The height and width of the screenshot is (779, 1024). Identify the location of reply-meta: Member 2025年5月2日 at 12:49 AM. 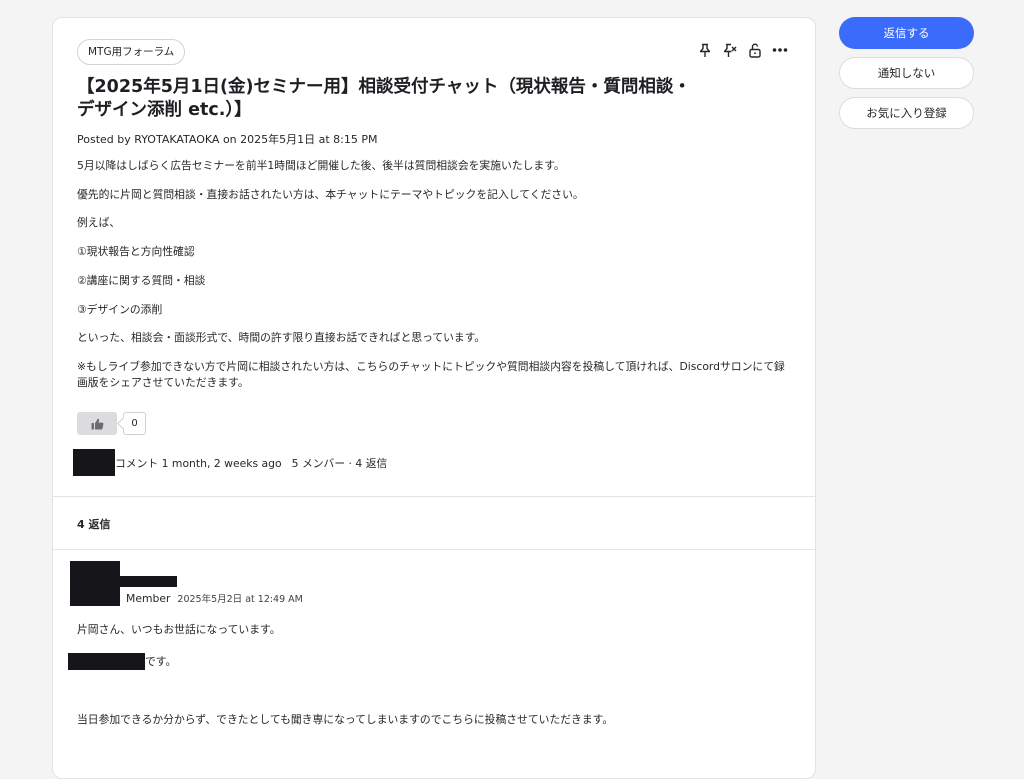
(214, 598).